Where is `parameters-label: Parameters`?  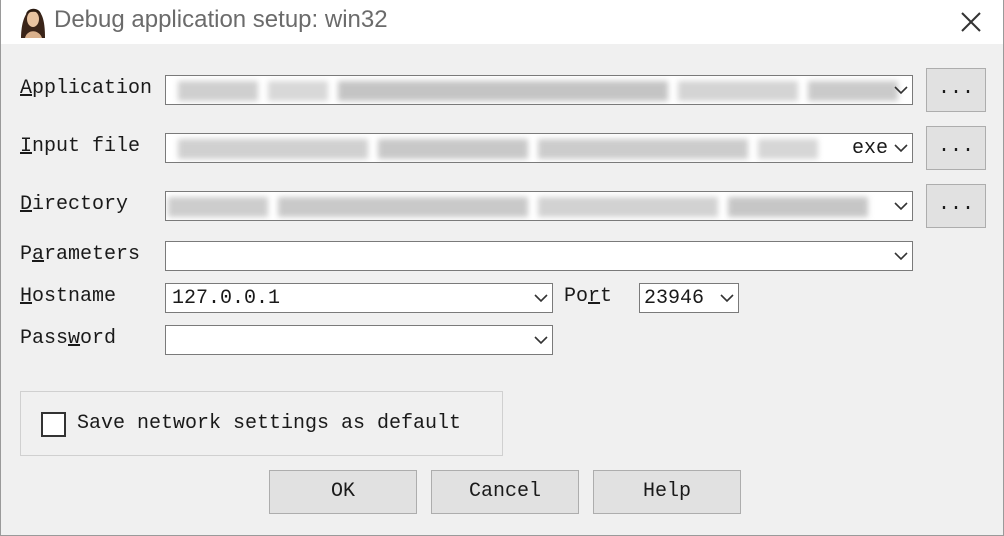 parameters-label: Parameters is located at coordinates (80, 254).